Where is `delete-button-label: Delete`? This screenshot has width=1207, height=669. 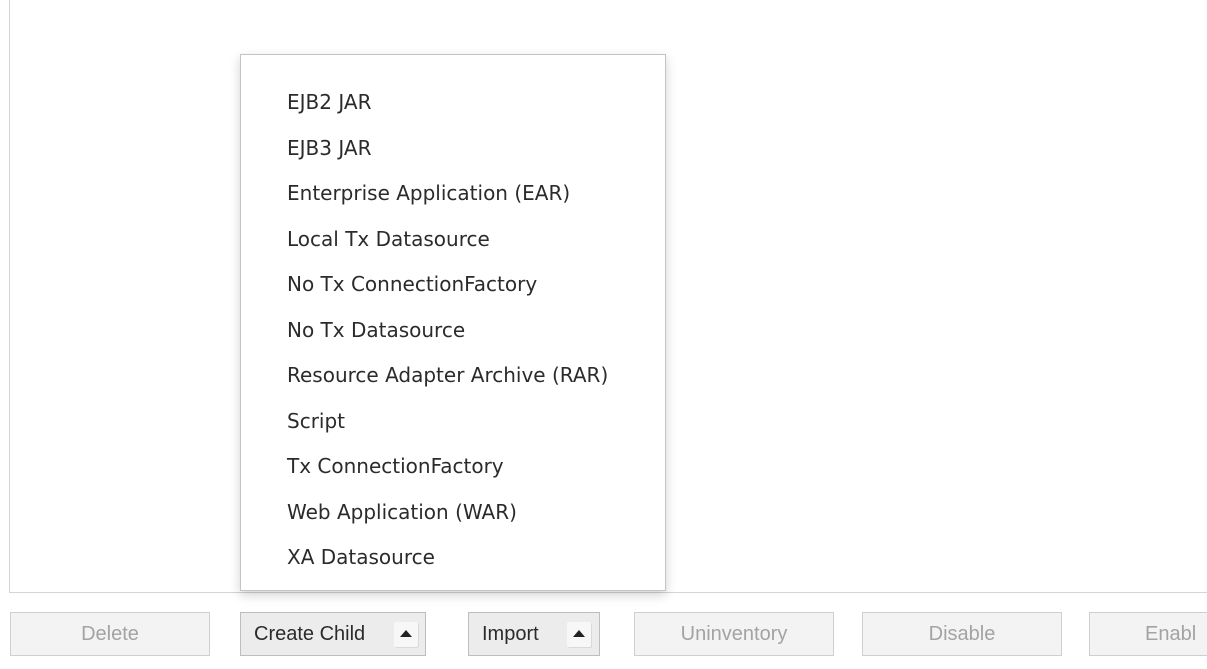 delete-button-label: Delete is located at coordinates (110, 634).